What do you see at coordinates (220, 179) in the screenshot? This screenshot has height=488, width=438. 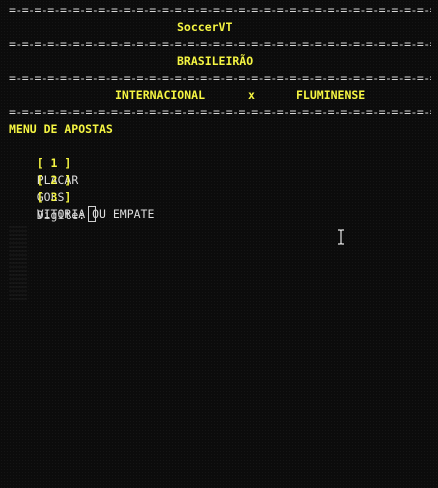 I see `menu-option-gols: [ 2 ] GOLS` at bounding box center [220, 179].